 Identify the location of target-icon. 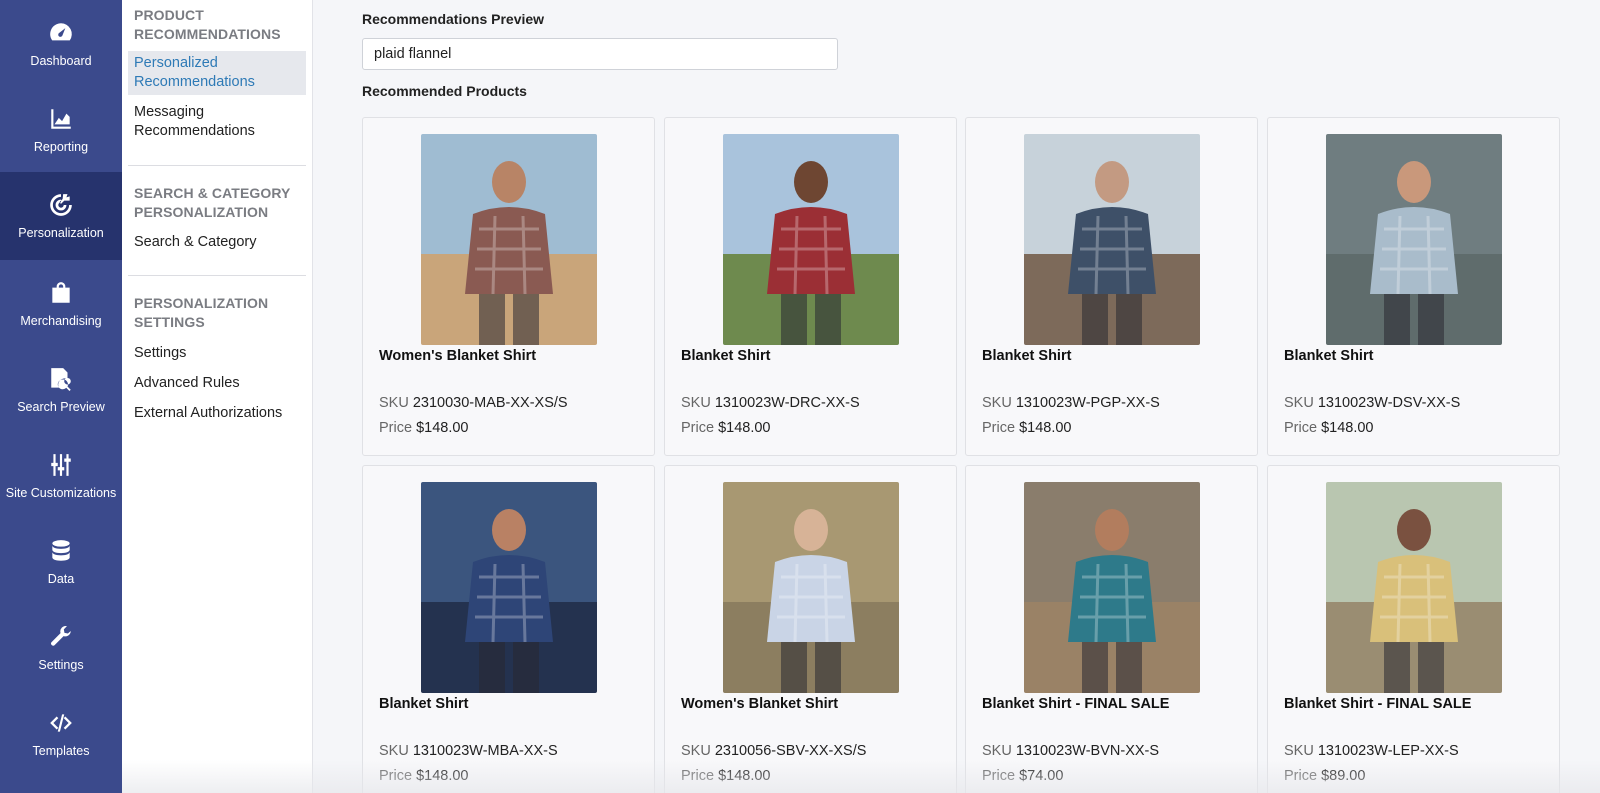
(61, 205).